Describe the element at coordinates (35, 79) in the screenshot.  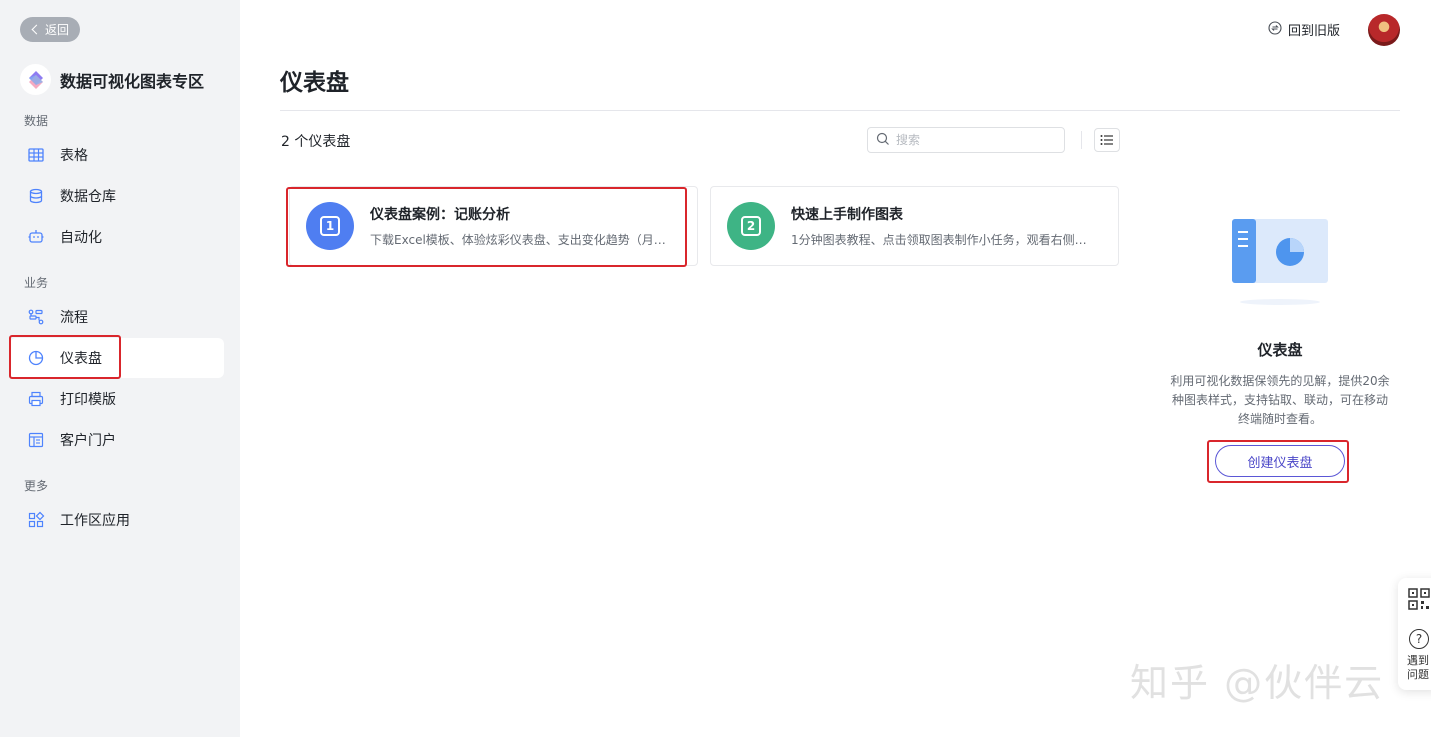
I see `app-logo-icon` at that location.